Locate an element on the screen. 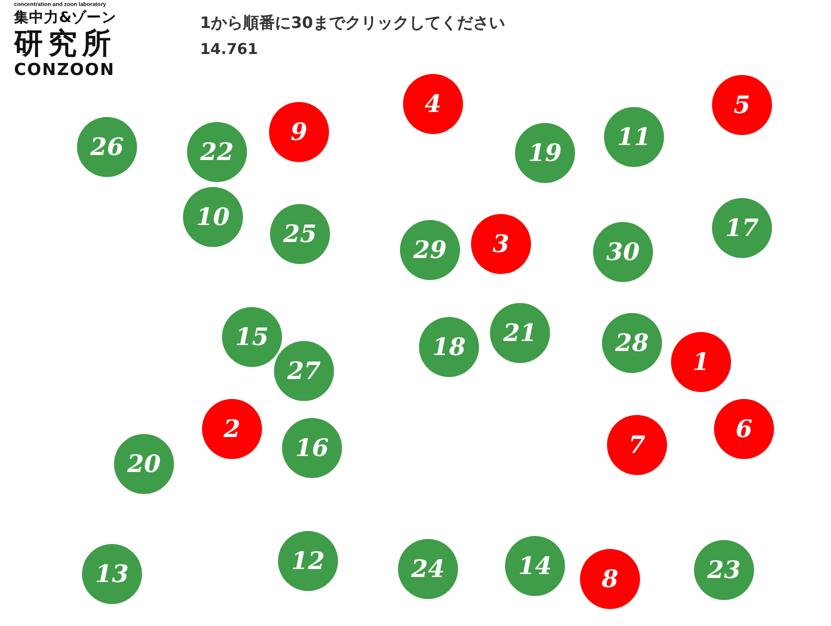 This screenshot has height=626, width=831. instruction-text: 1から順番に30までクリックしてください is located at coordinates (352, 23).